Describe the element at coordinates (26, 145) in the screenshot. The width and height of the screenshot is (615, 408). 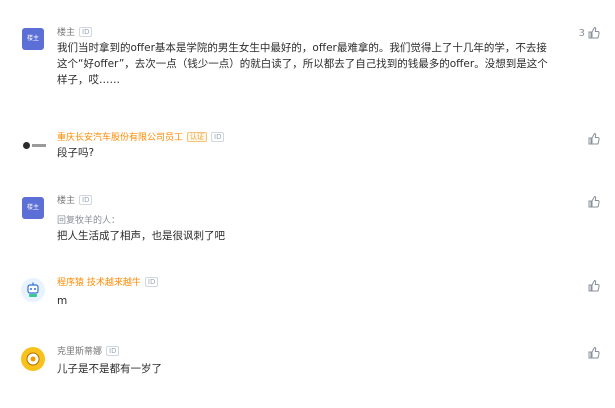
I see `logo-mark` at that location.